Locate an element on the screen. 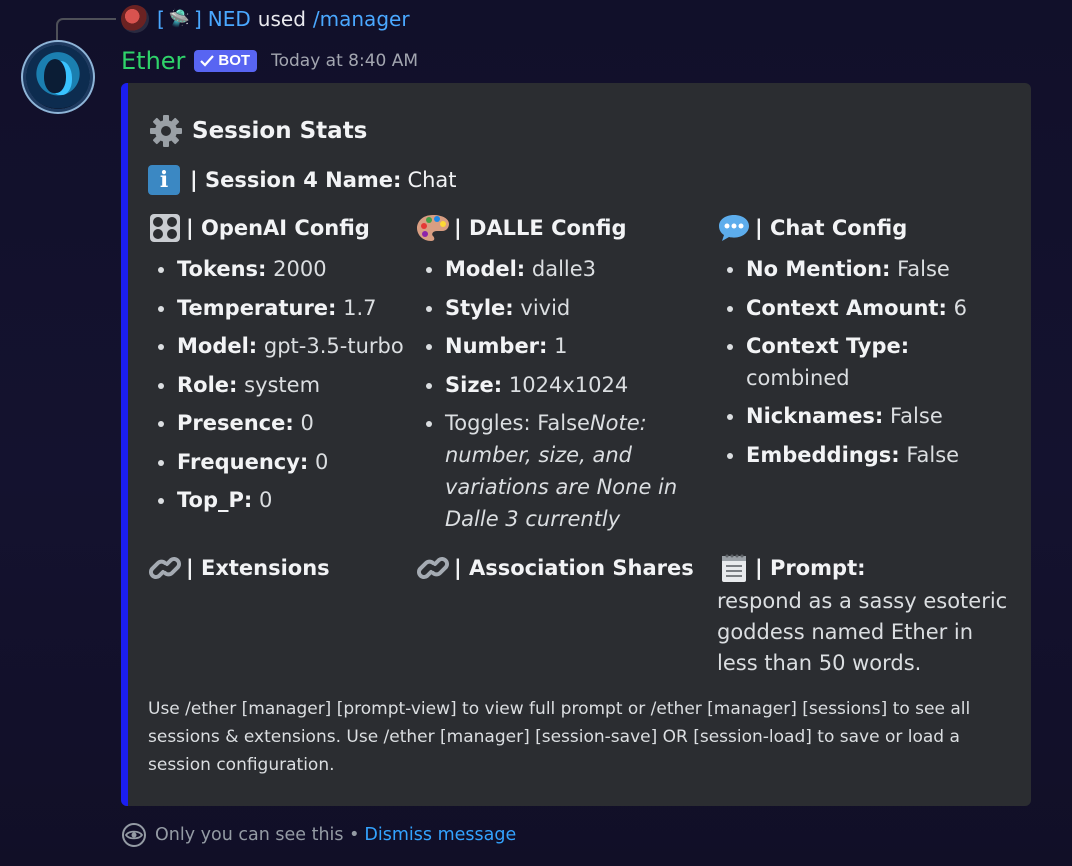 Image resolution: width=1072 pixels, height=866 pixels. list-item: Context Amount: 6 is located at coordinates (881, 308).